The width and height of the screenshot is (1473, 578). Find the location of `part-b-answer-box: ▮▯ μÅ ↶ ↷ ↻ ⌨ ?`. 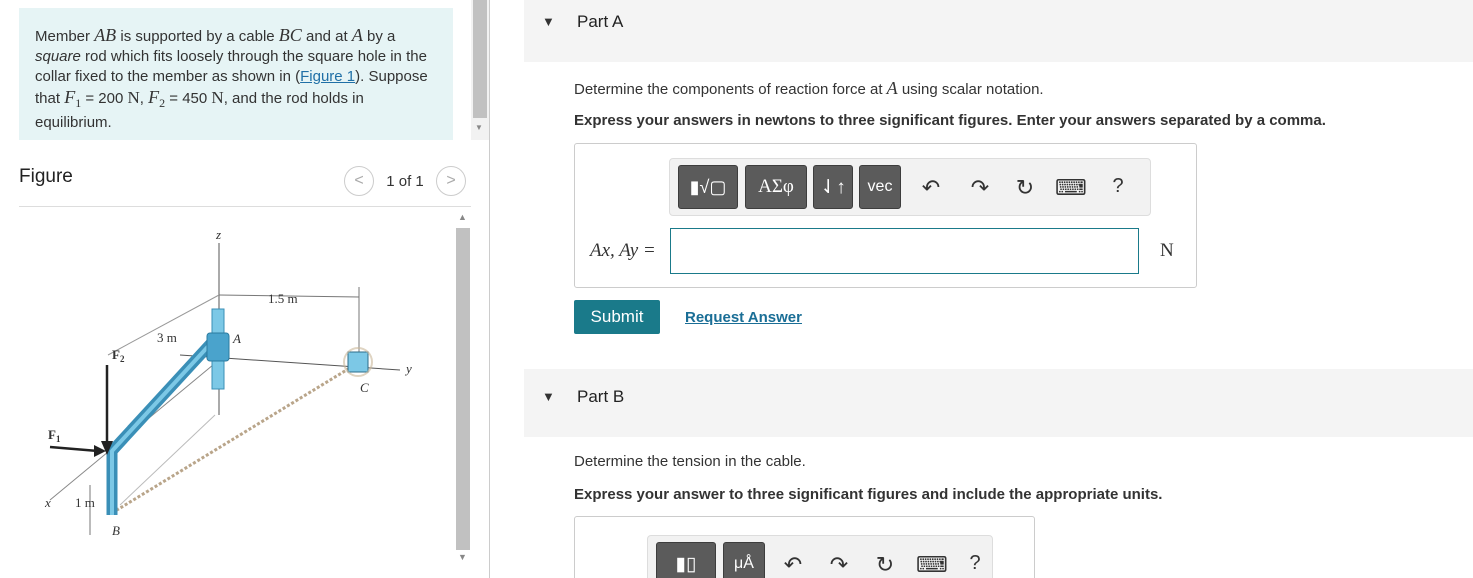

part-b-answer-box: ▮▯ μÅ ↶ ↷ ↻ ⌨ ? is located at coordinates (804, 547).